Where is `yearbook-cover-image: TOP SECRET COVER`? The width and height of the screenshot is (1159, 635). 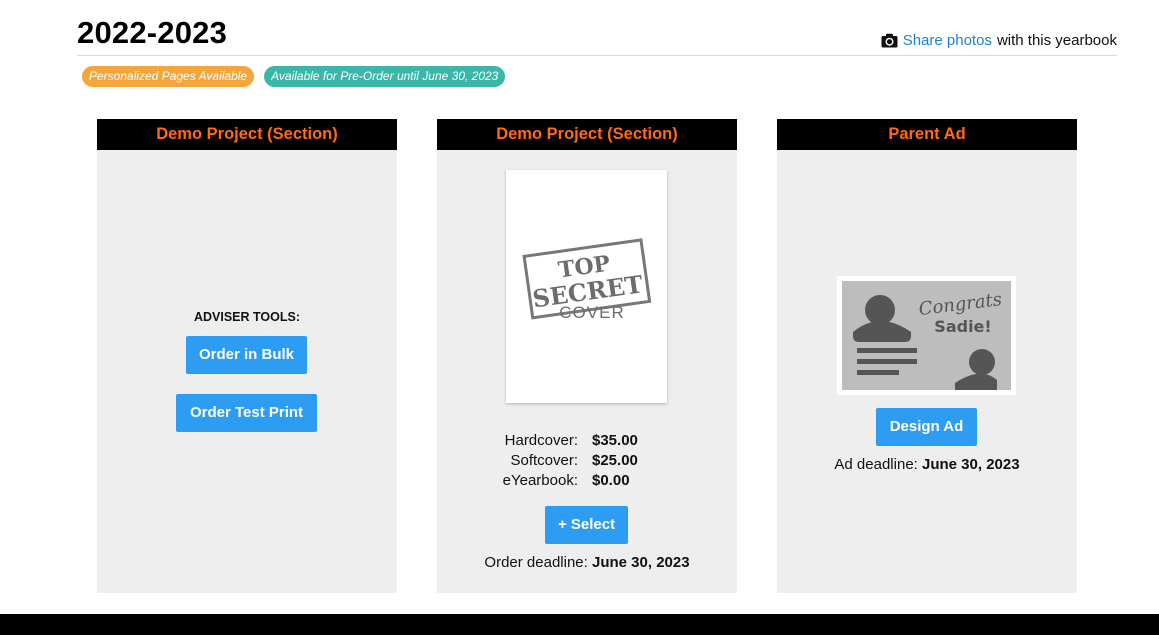 yearbook-cover-image: TOP SECRET COVER is located at coordinates (586, 286).